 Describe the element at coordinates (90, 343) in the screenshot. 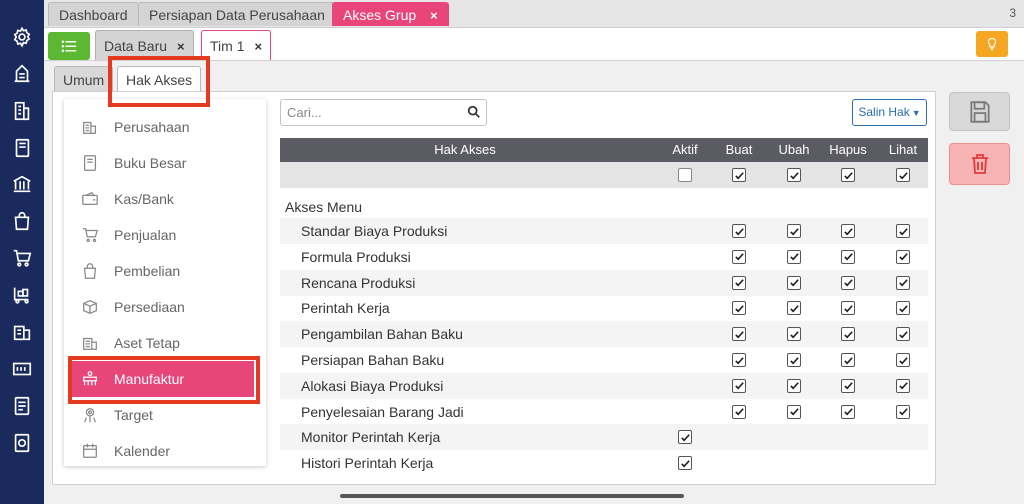

I see `asset-icon` at that location.